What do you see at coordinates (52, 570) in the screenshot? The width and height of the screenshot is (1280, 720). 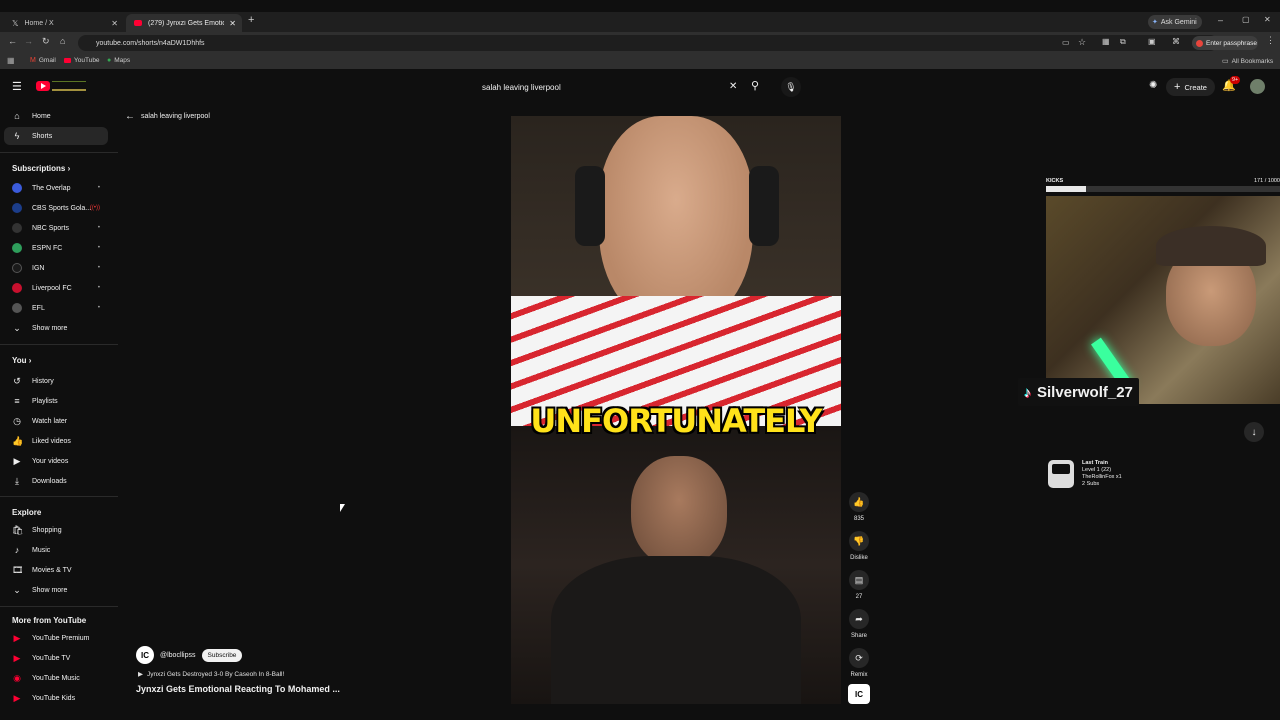 I see `sidebar-item-label: Movies & TV` at bounding box center [52, 570].